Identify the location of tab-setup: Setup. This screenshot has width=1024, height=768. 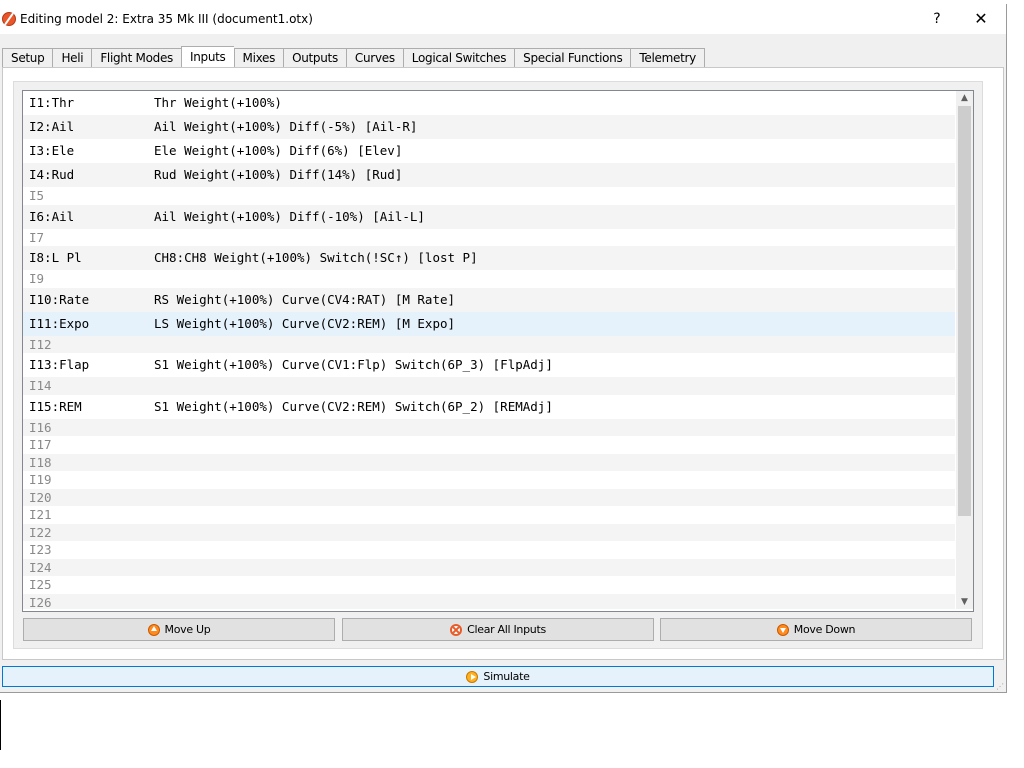
(27, 58).